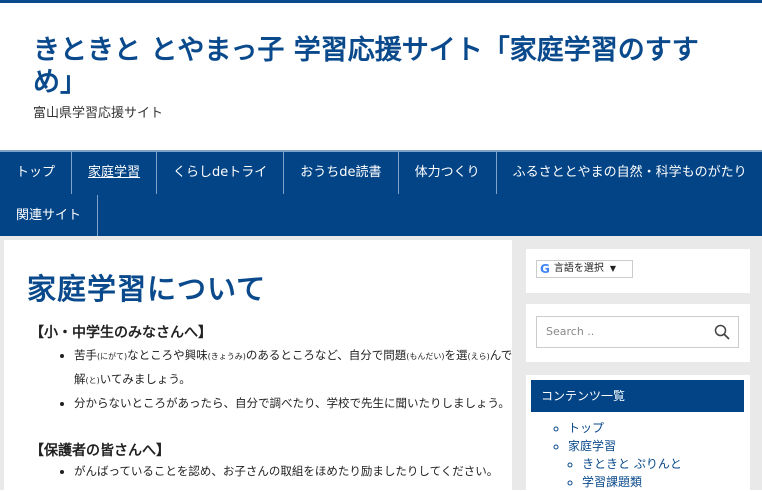 The image size is (762, 491). Describe the element at coordinates (293, 471) in the screenshot. I see `list-item: がんばっていることを認め、お子さんの取組をほめたり励ましたりしてください。` at that location.